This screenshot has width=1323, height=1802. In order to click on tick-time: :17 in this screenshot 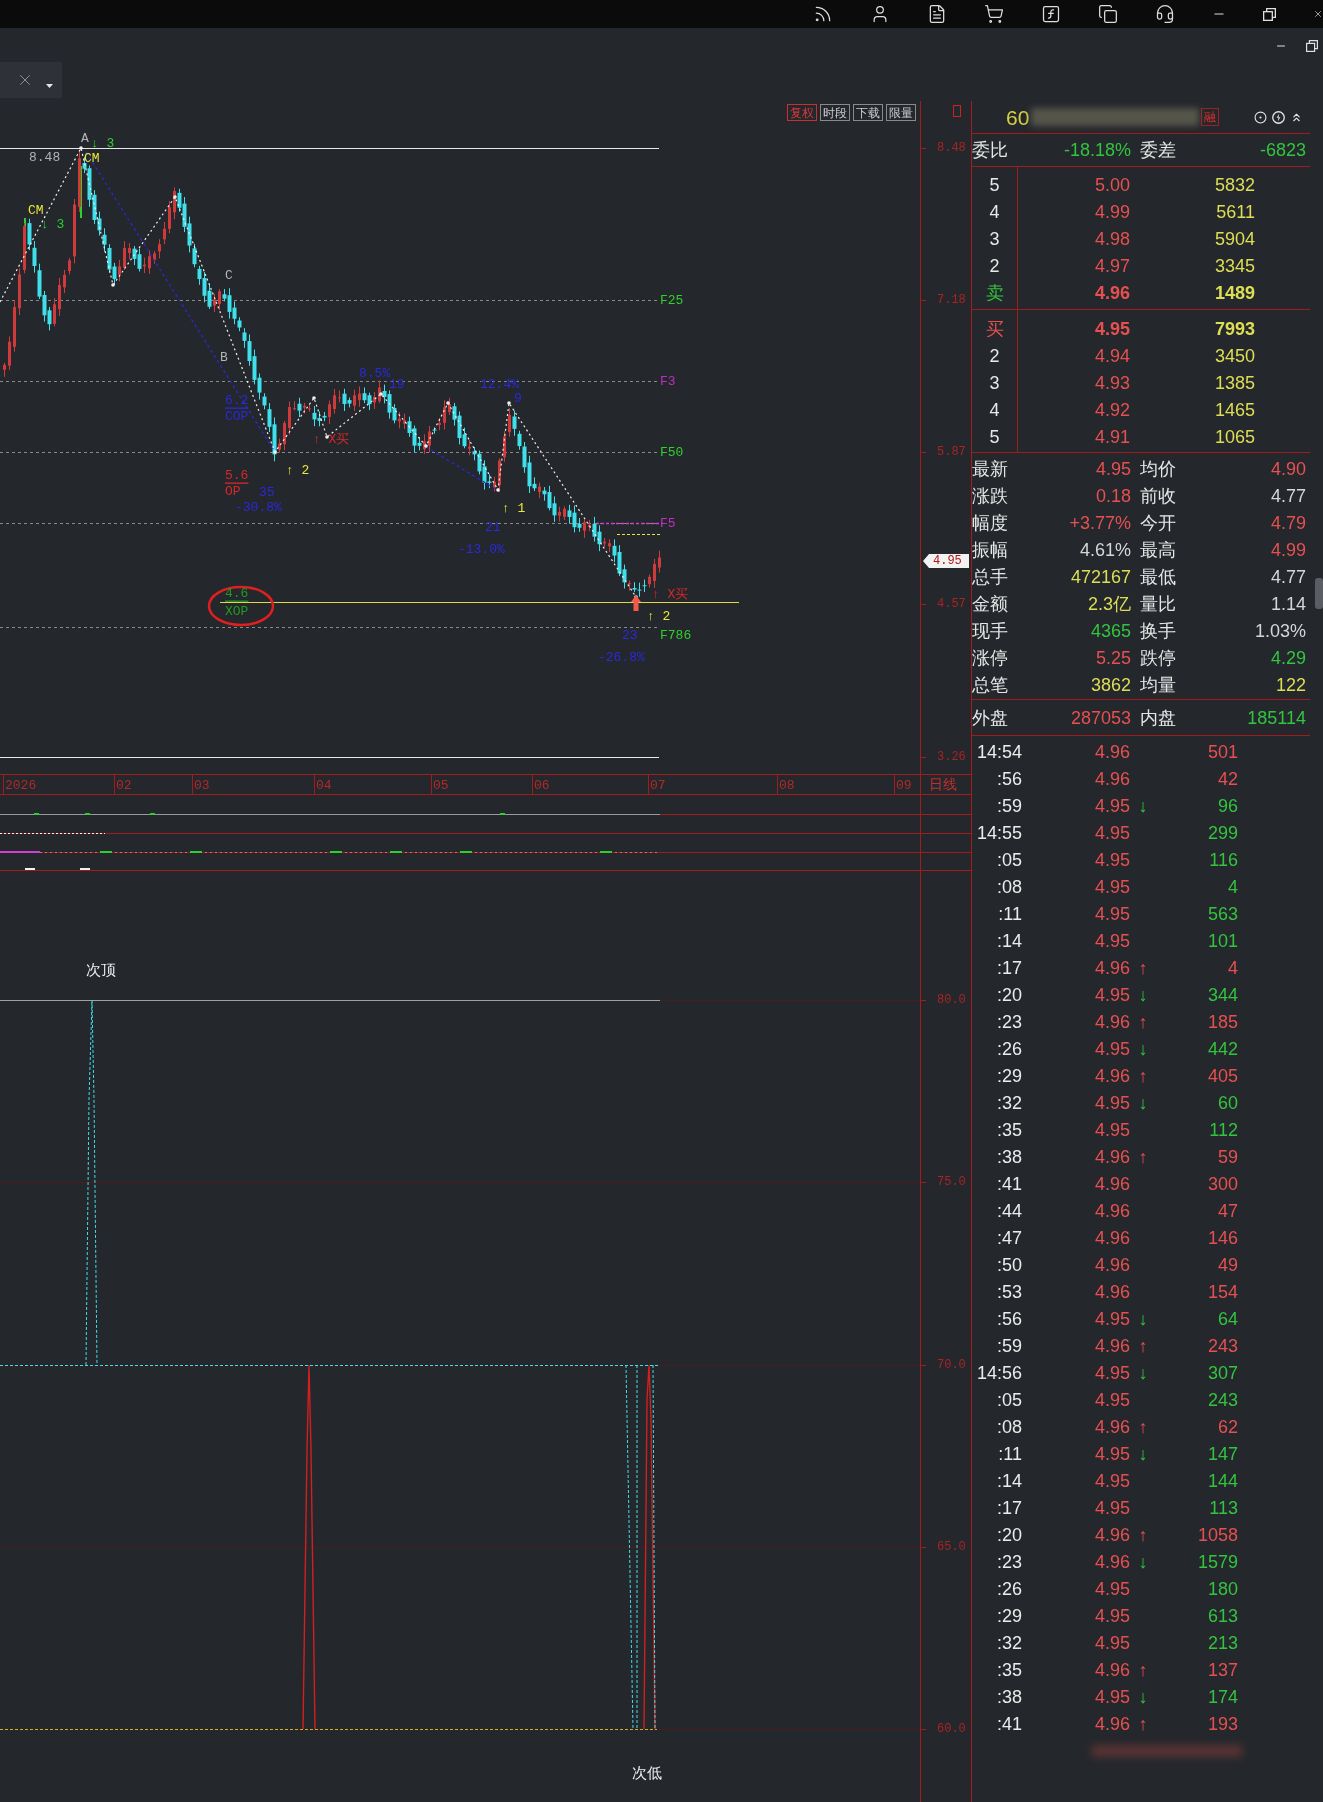, I will do `click(1009, 967)`.